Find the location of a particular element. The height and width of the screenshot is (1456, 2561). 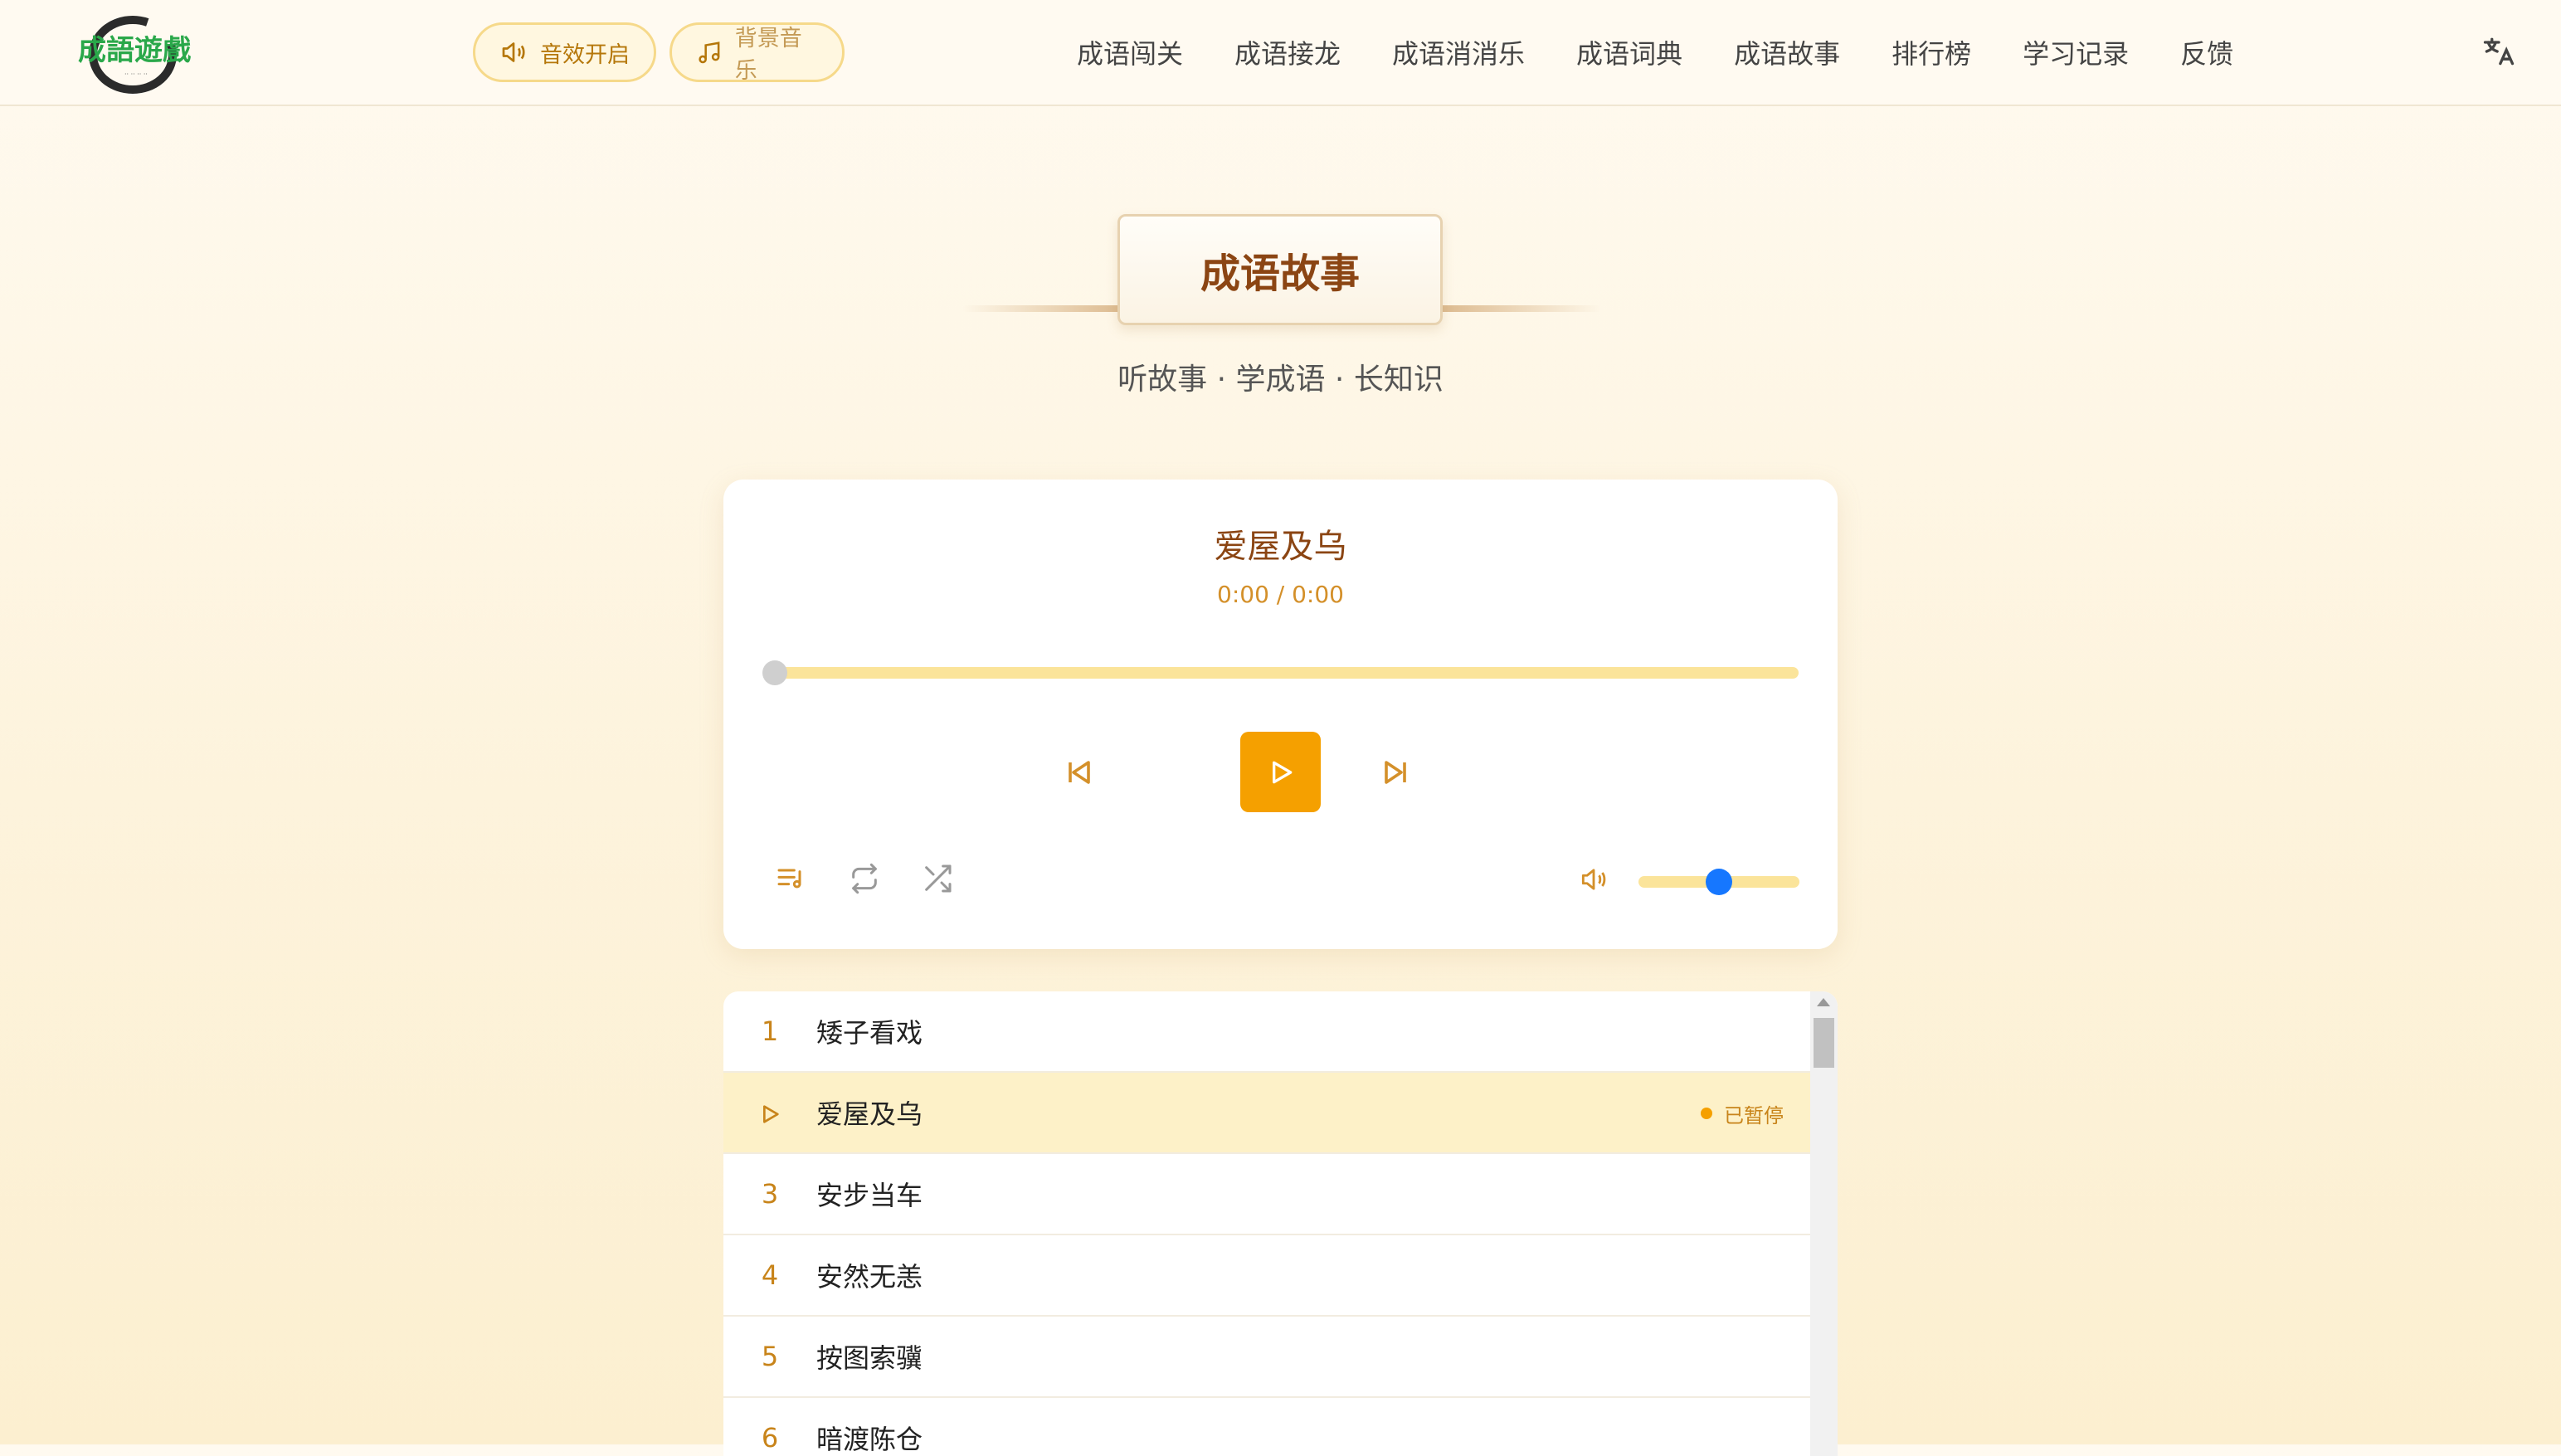

progress-thumb is located at coordinates (774, 672).